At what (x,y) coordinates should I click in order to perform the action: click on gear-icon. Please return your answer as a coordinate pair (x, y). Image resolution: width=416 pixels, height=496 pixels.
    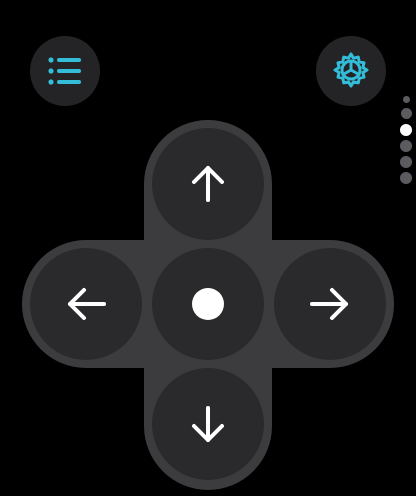
    Looking at the image, I should click on (351, 70).